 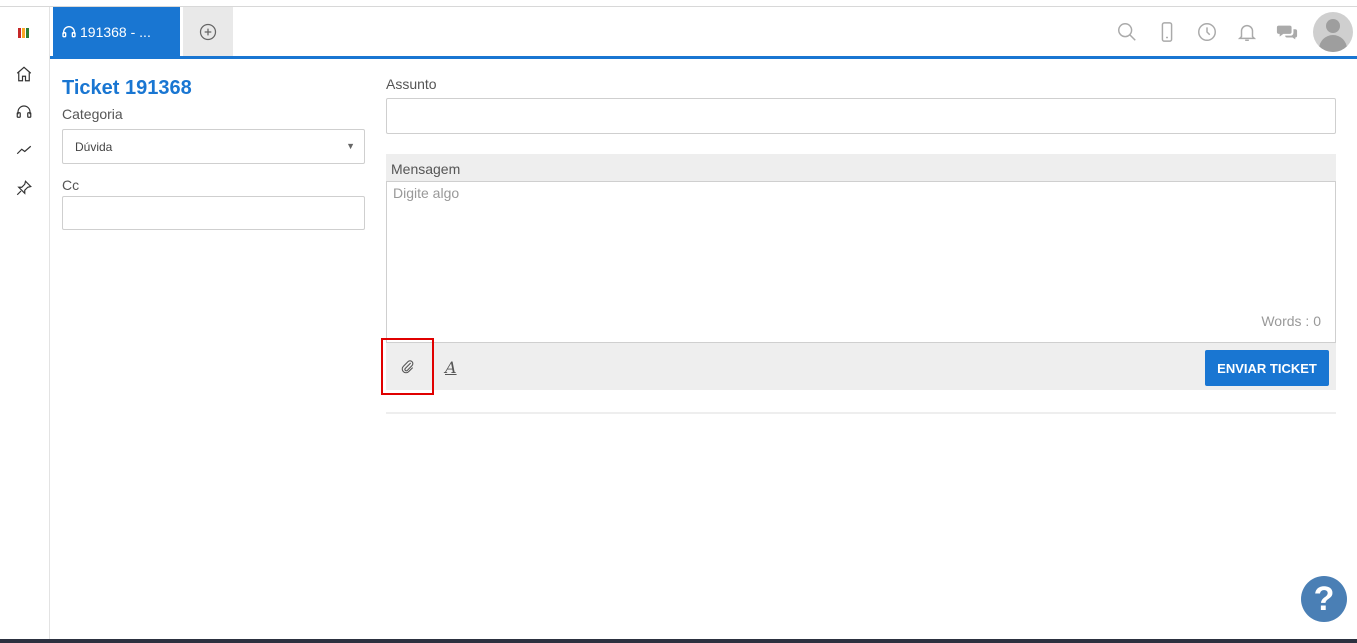 What do you see at coordinates (1247, 32) in the screenshot?
I see `bell-icon` at bounding box center [1247, 32].